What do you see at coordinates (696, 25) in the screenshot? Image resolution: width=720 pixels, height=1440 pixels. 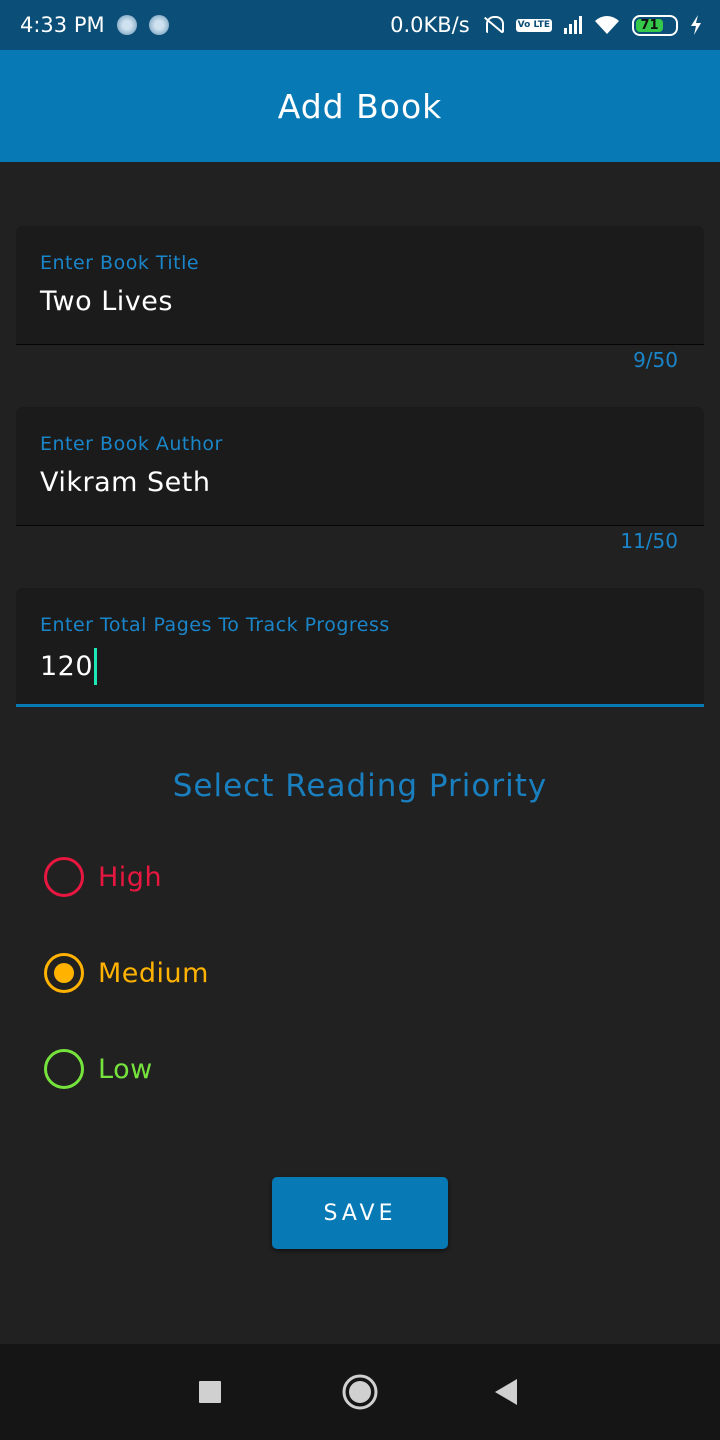 I see `charging-bolt-icon` at bounding box center [696, 25].